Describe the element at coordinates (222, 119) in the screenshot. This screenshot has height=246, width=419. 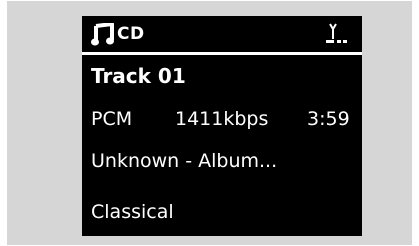
I see `bitrate: 1411kbps` at that location.